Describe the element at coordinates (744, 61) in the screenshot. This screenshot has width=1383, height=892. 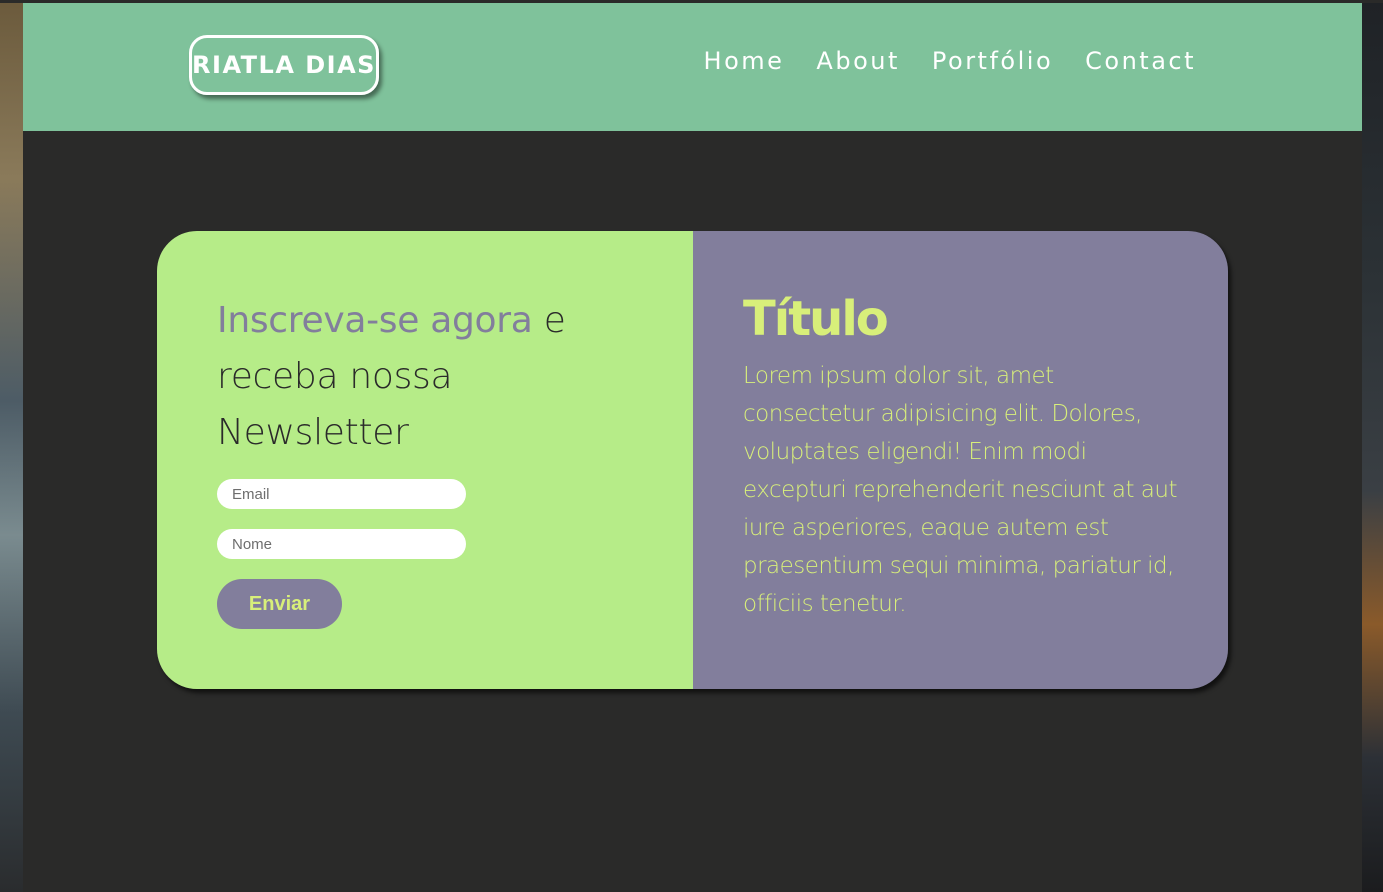
I see `nav-link-home: Home` at that location.